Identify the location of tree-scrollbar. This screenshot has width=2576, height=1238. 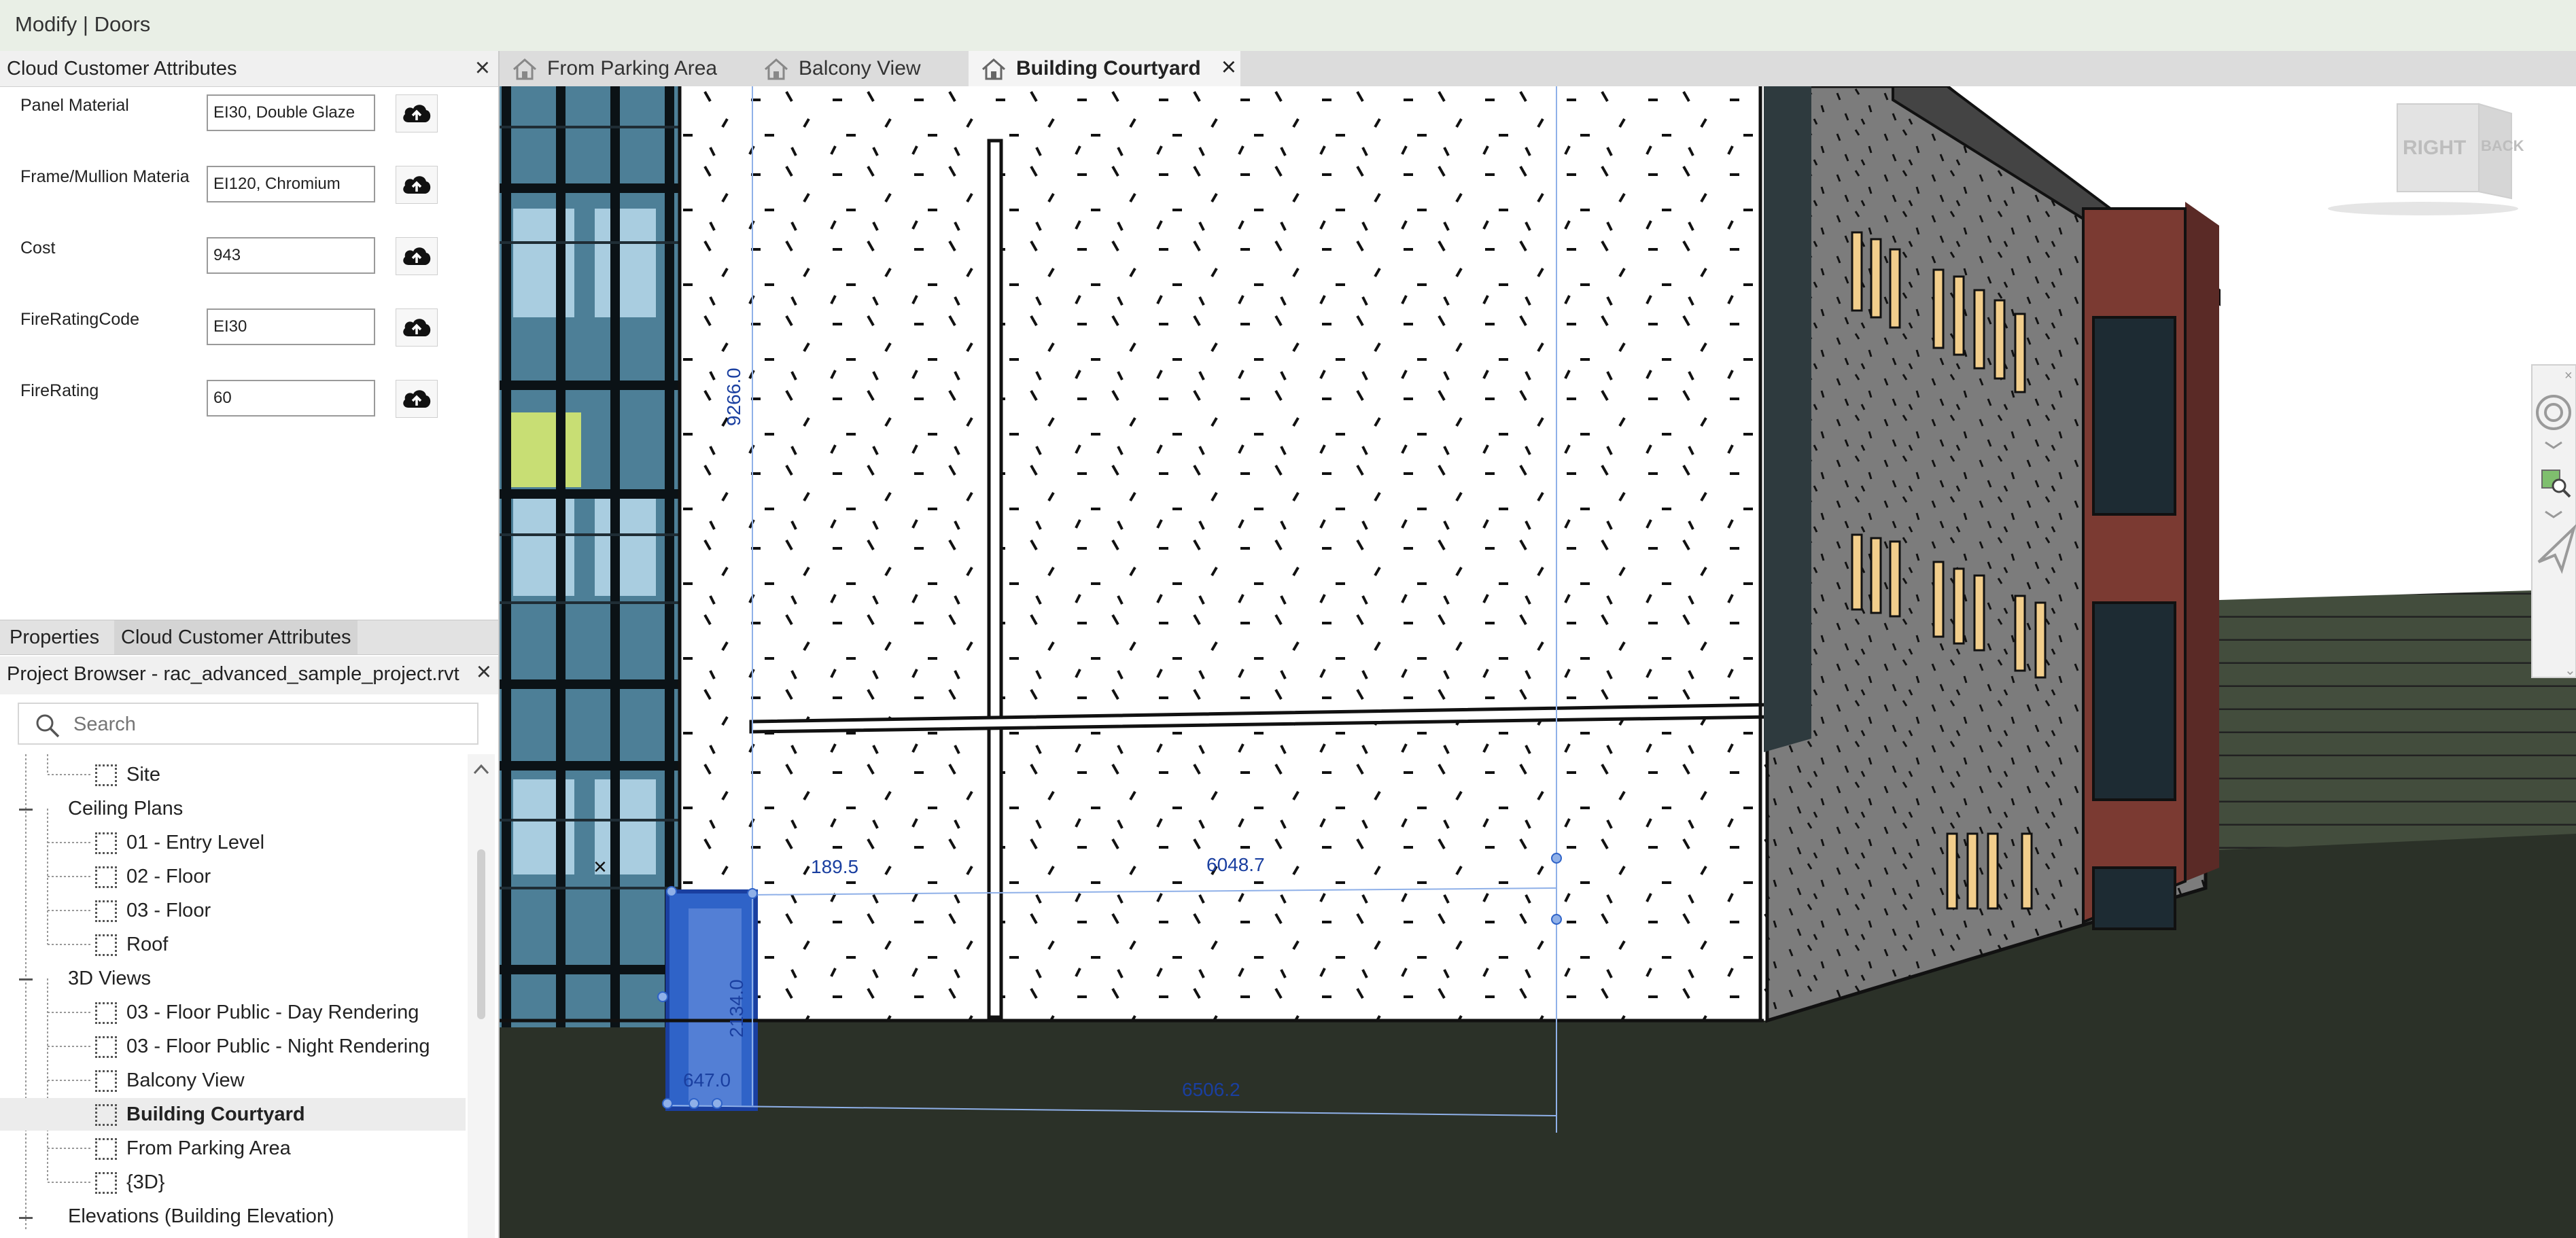
(481, 996).